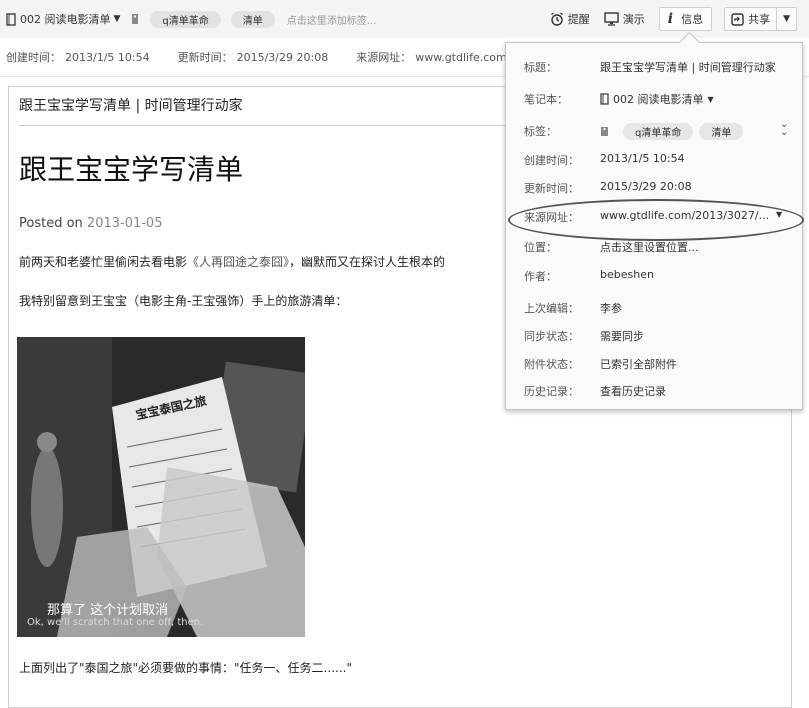 The image size is (809, 708). Describe the element at coordinates (33, 57) in the screenshot. I see `created-label: 创建时间：` at that location.